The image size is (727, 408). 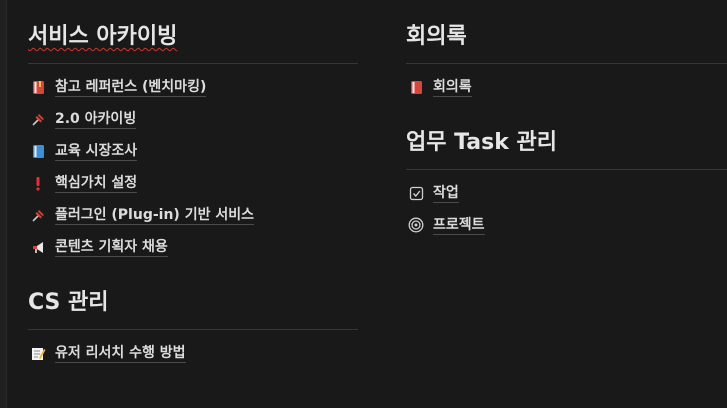 I want to click on checkbox-icon, so click(x=416, y=193).